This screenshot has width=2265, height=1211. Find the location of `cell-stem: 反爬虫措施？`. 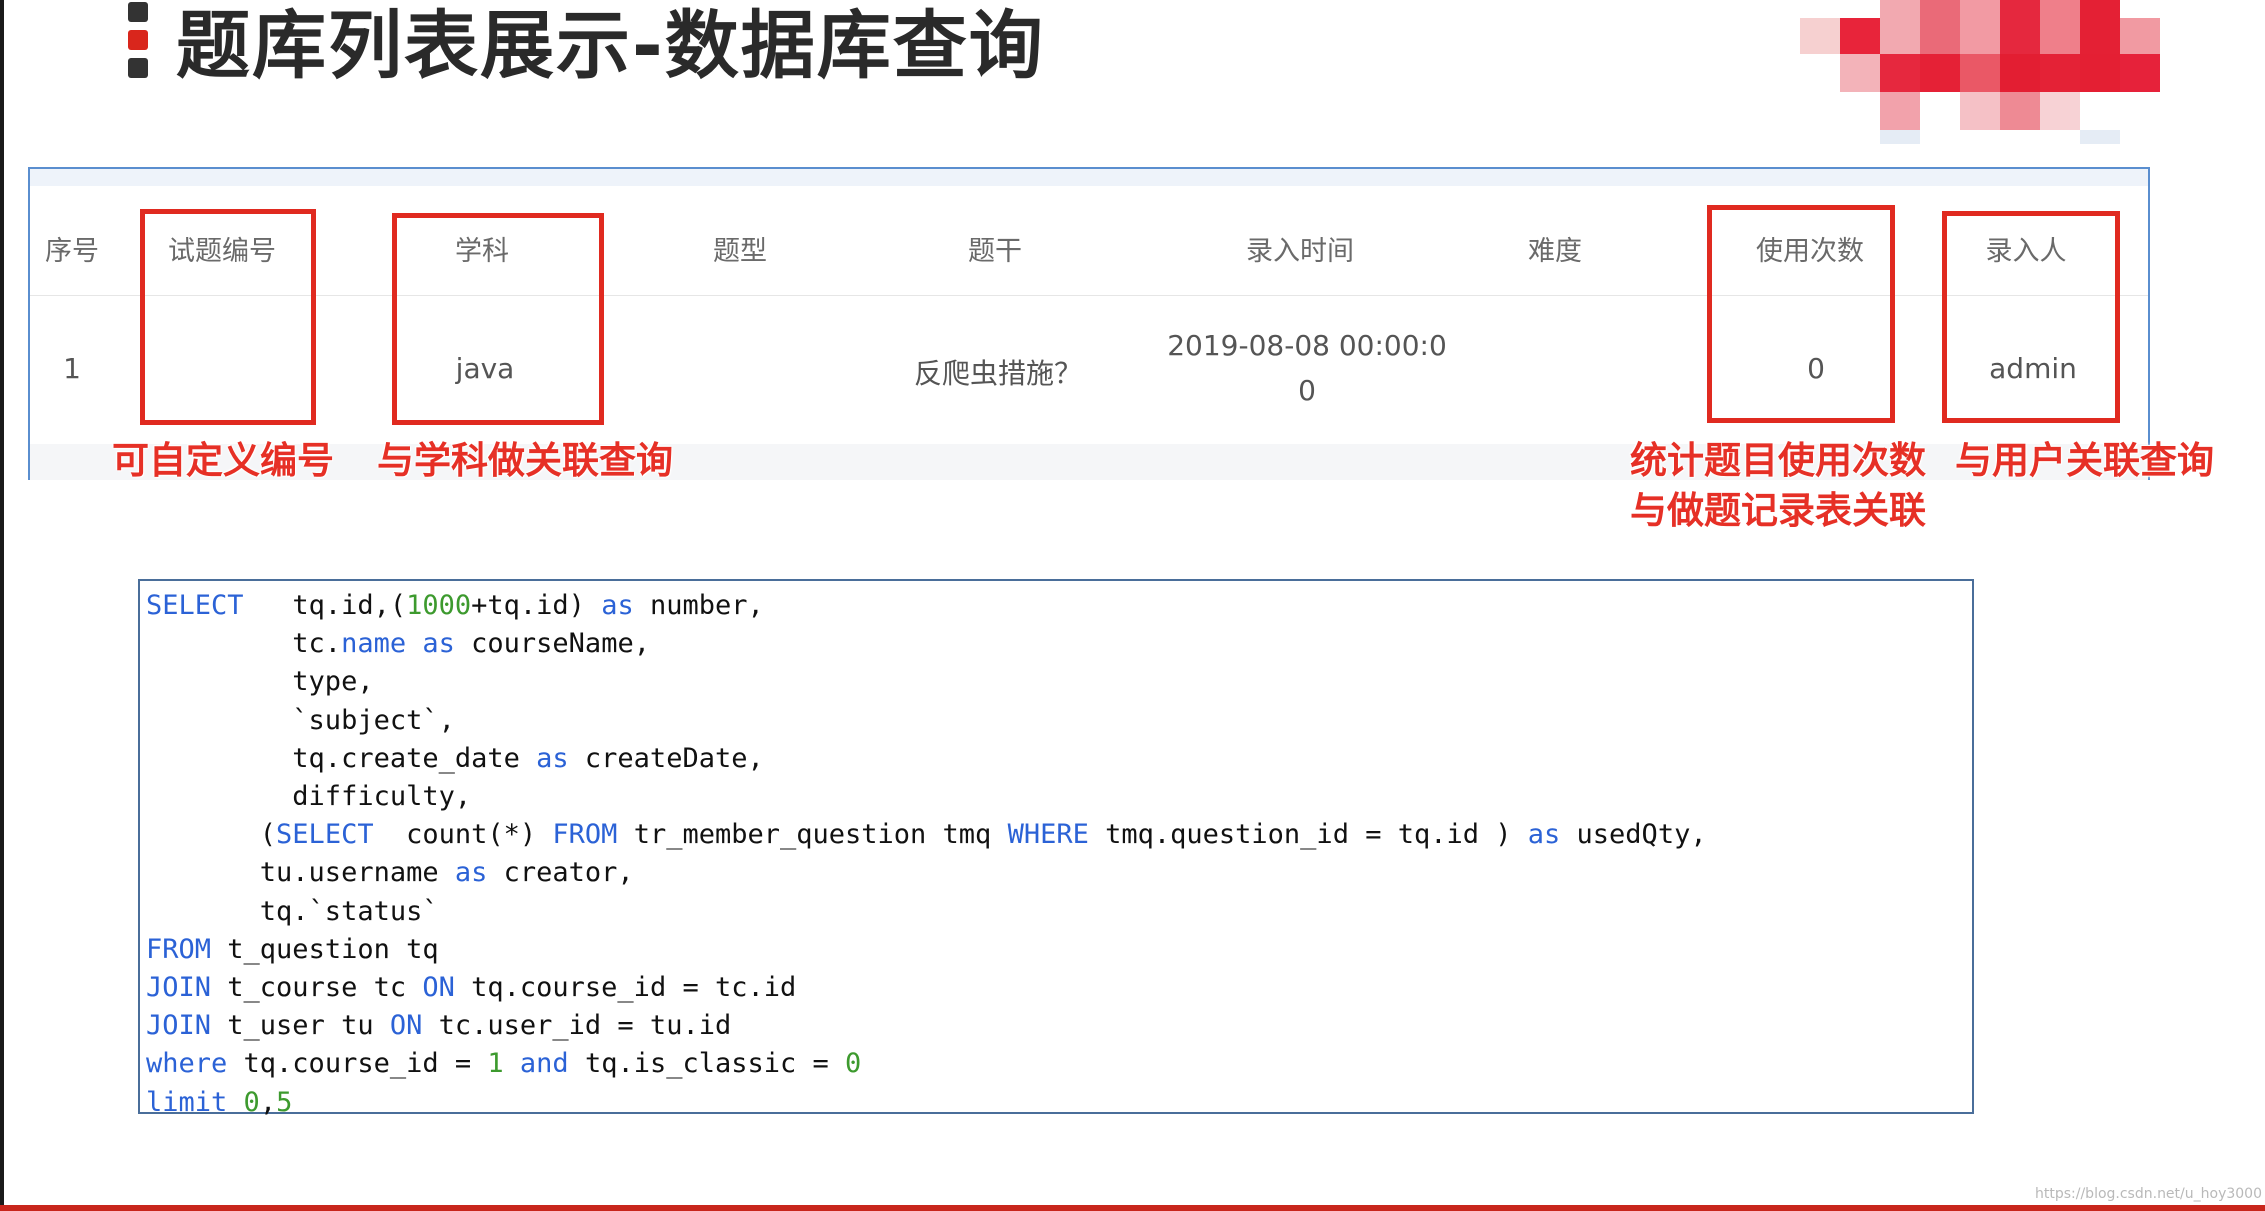

cell-stem: 反爬虫措施？ is located at coordinates (998, 373).